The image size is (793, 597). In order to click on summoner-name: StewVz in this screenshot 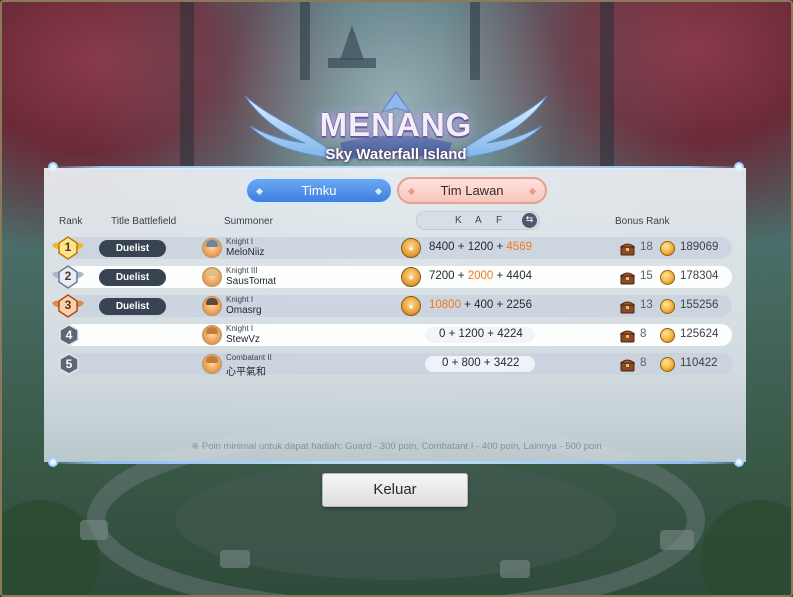, I will do `click(243, 339)`.